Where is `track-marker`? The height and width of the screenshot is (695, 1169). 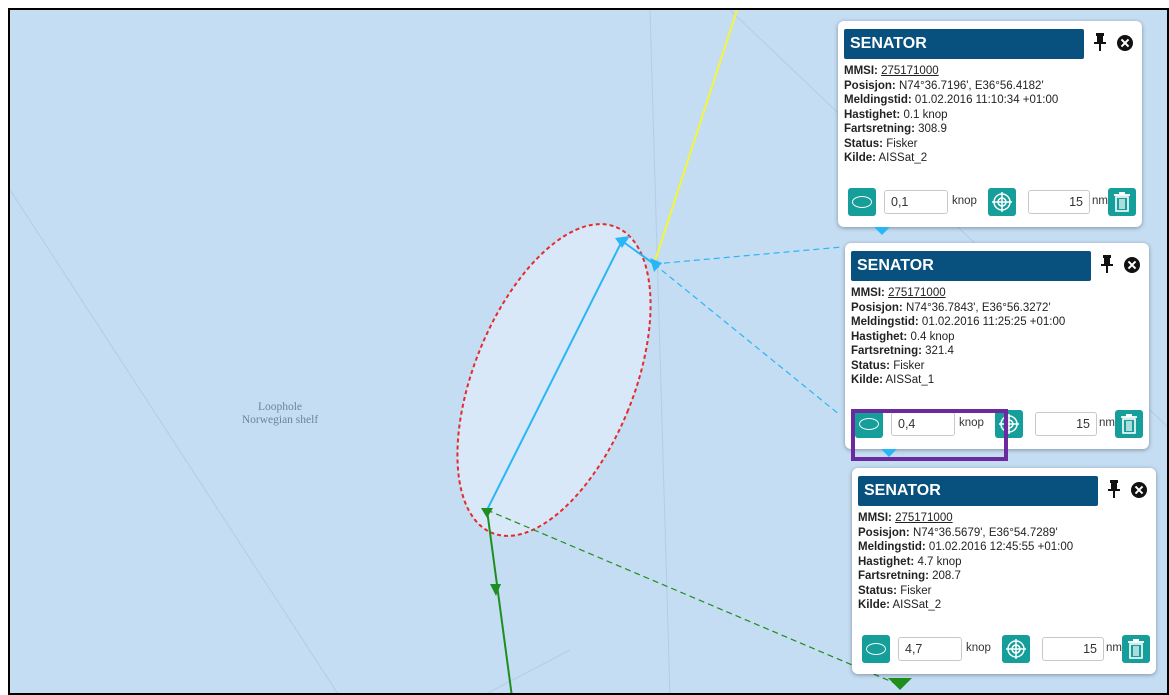
track-marker is located at coordinates (495, 590).